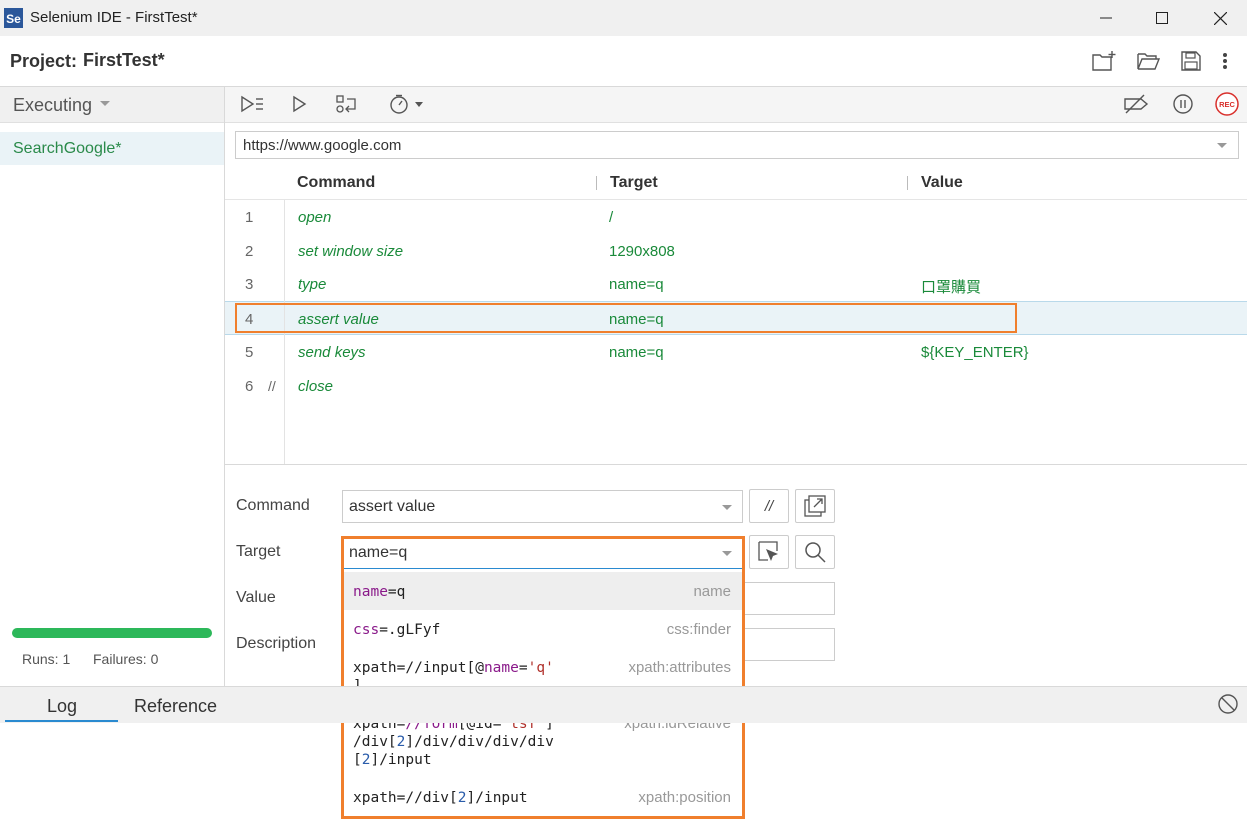 The height and width of the screenshot is (833, 1247). Describe the element at coordinates (46, 659) in the screenshot. I see `runs-count: Runs: 1` at that location.